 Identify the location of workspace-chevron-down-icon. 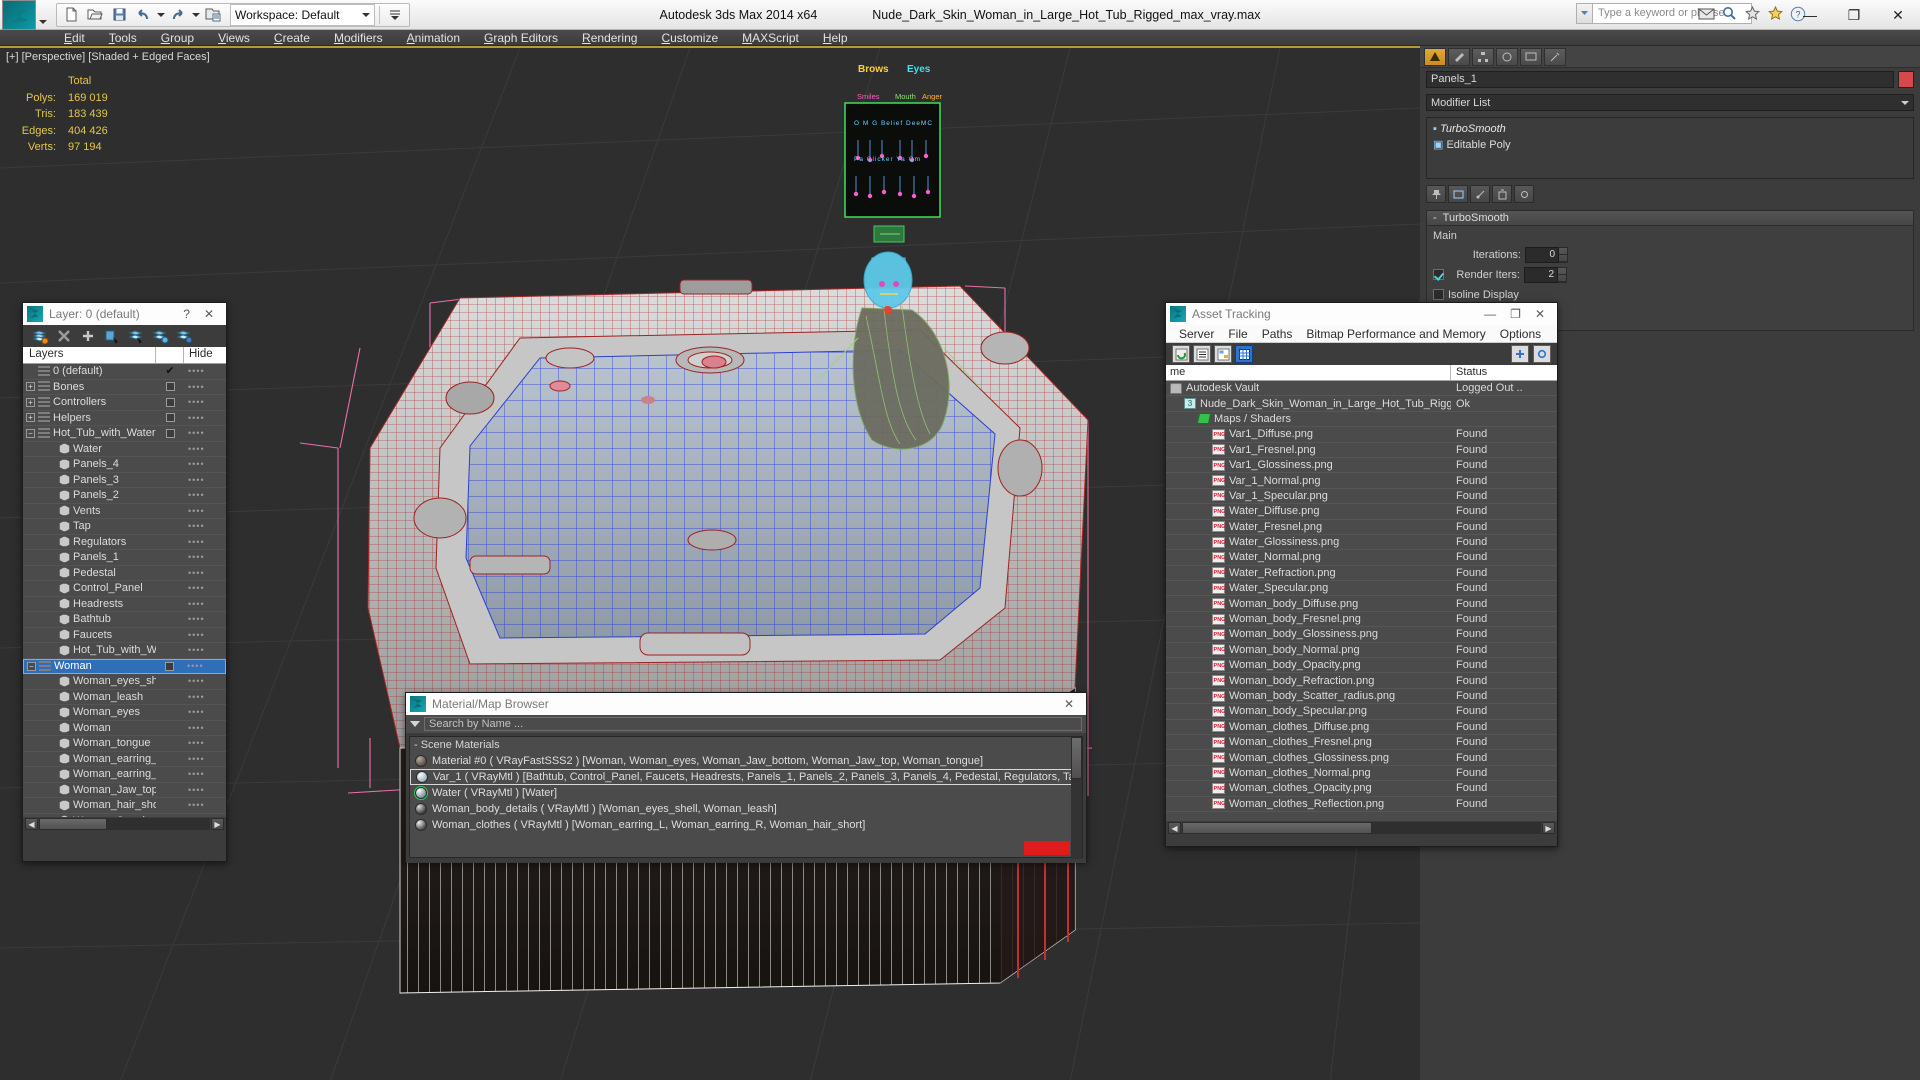
(365, 14).